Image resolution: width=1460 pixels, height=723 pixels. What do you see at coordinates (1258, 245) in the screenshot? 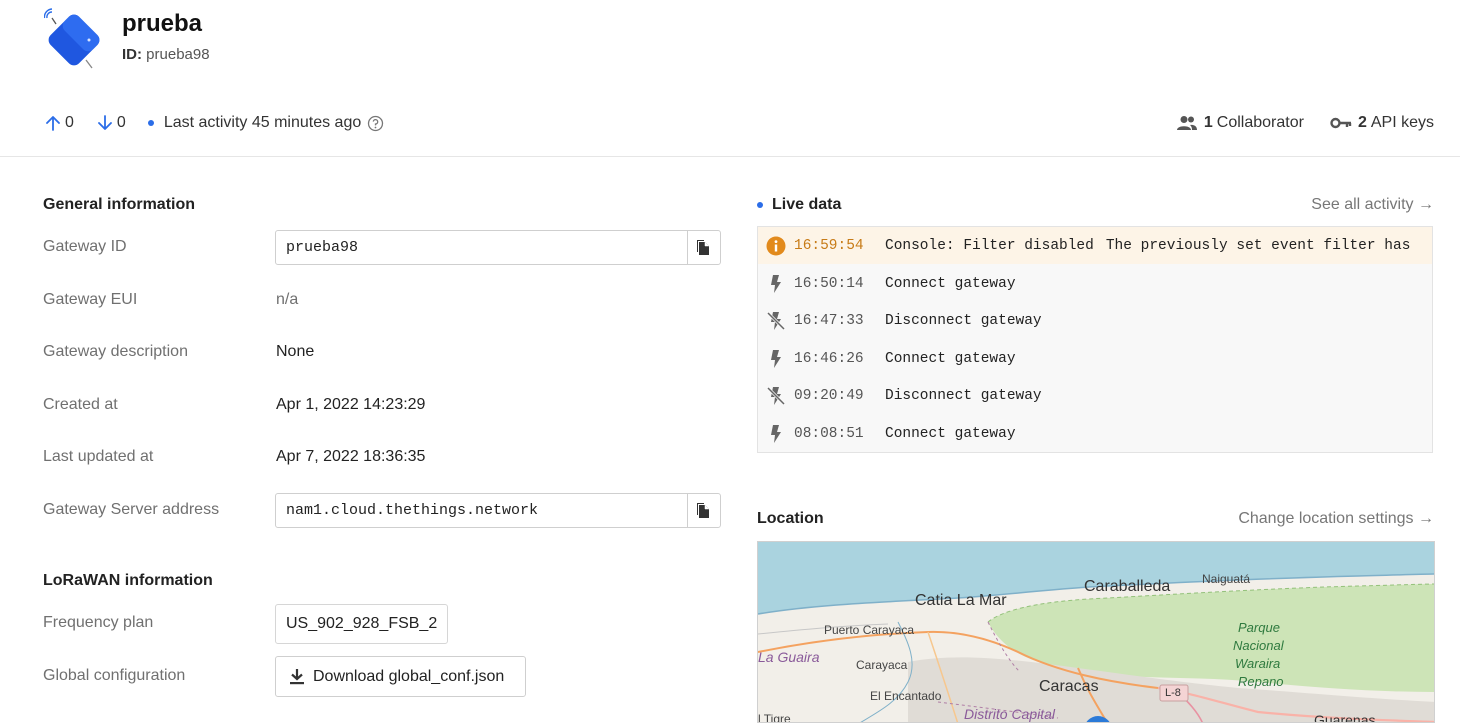
I see `event-detail: The previously set event filter has` at bounding box center [1258, 245].